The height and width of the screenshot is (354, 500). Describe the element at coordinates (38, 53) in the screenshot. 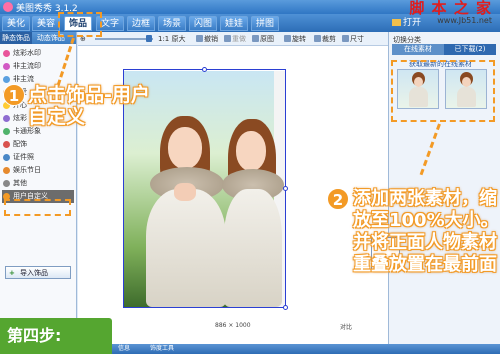

I see `category-item: 炫彩水印` at that location.